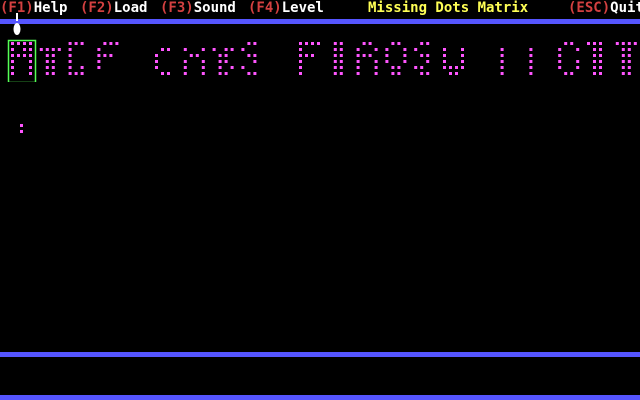  Describe the element at coordinates (198, 8) in the screenshot. I see `menu-sound-item: (F3)Sound` at that location.